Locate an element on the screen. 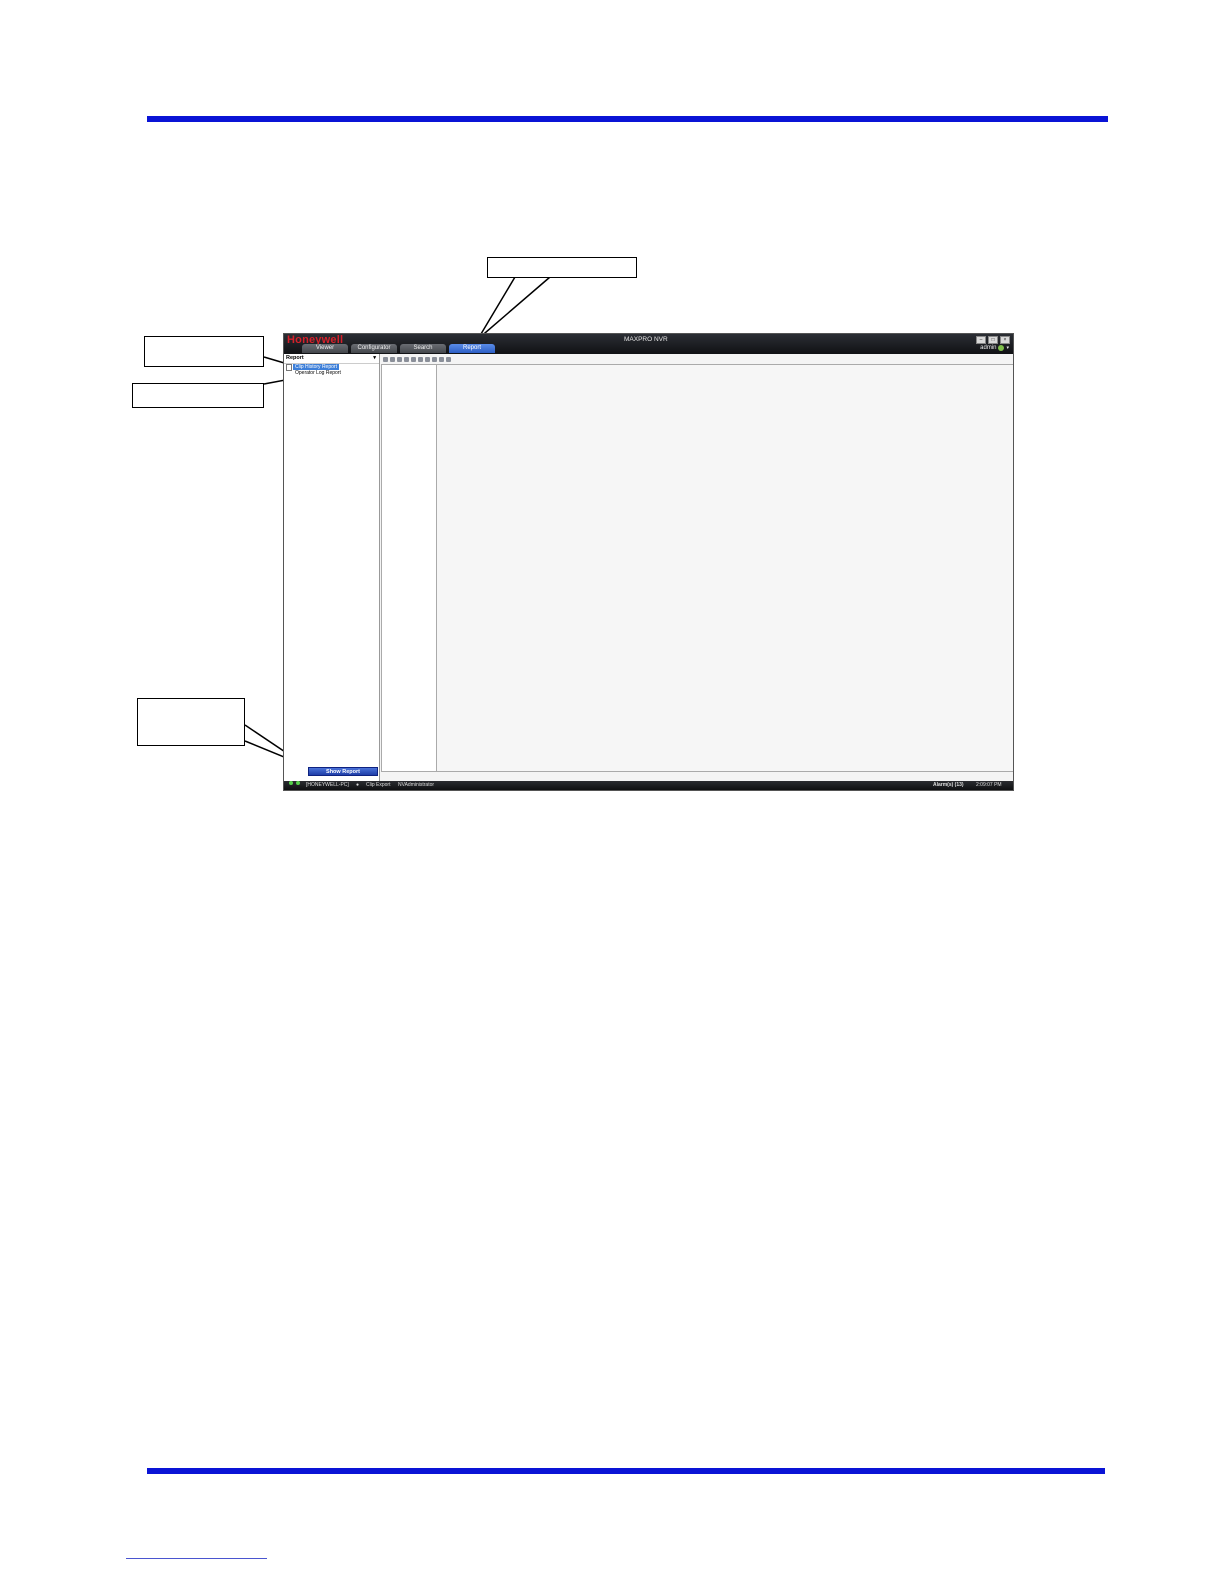 The height and width of the screenshot is (1584, 1224). callout-box-show-report is located at coordinates (191, 722).